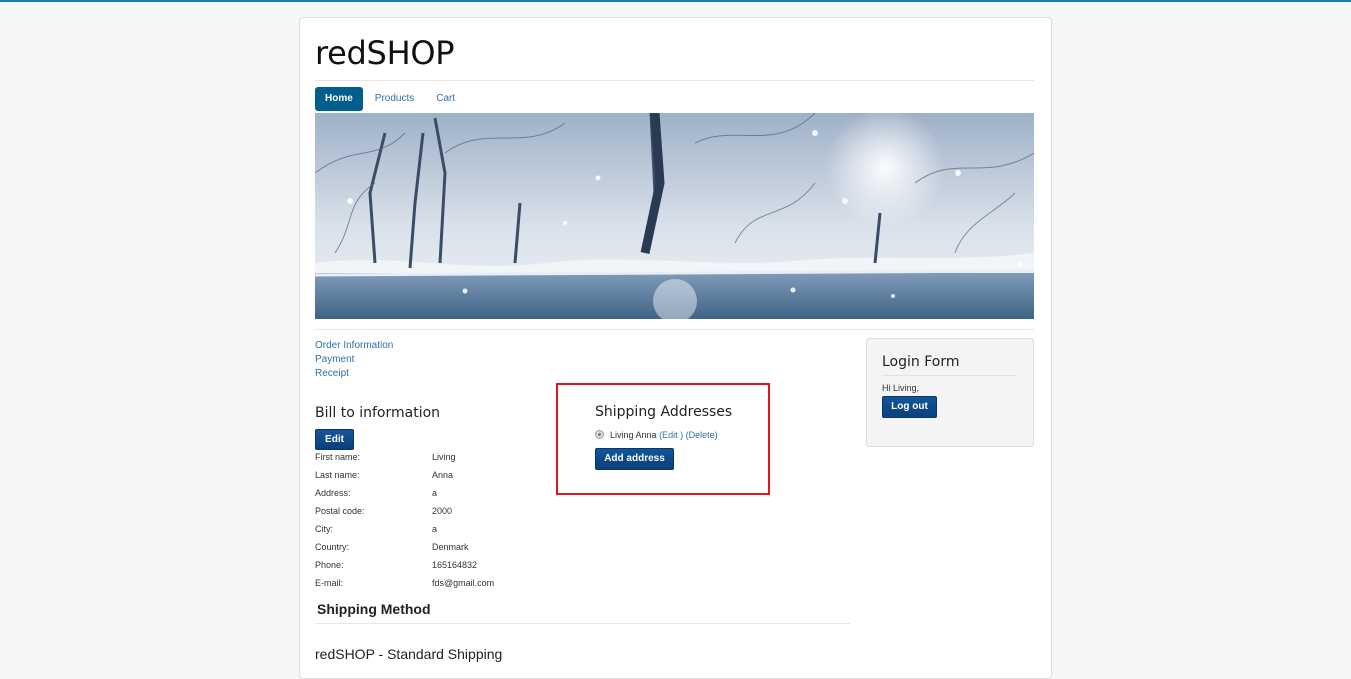 This screenshot has height=679, width=1351. I want to click on shipping-method-title: Shipping Method, so click(374, 609).